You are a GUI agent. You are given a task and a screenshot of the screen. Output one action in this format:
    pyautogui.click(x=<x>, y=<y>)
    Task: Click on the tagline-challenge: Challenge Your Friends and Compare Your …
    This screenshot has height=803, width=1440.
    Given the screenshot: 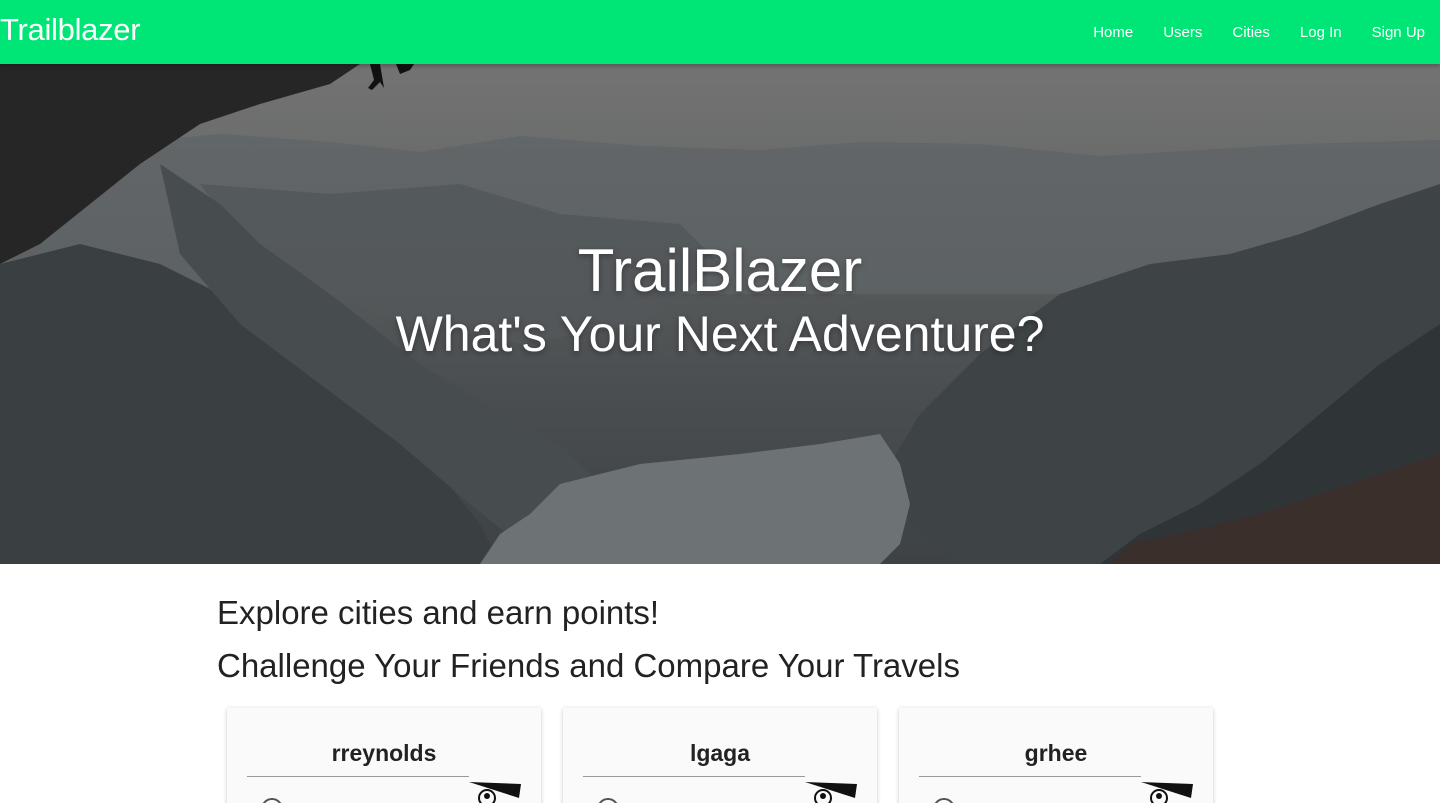 What is the action you would take?
    pyautogui.click(x=588, y=665)
    